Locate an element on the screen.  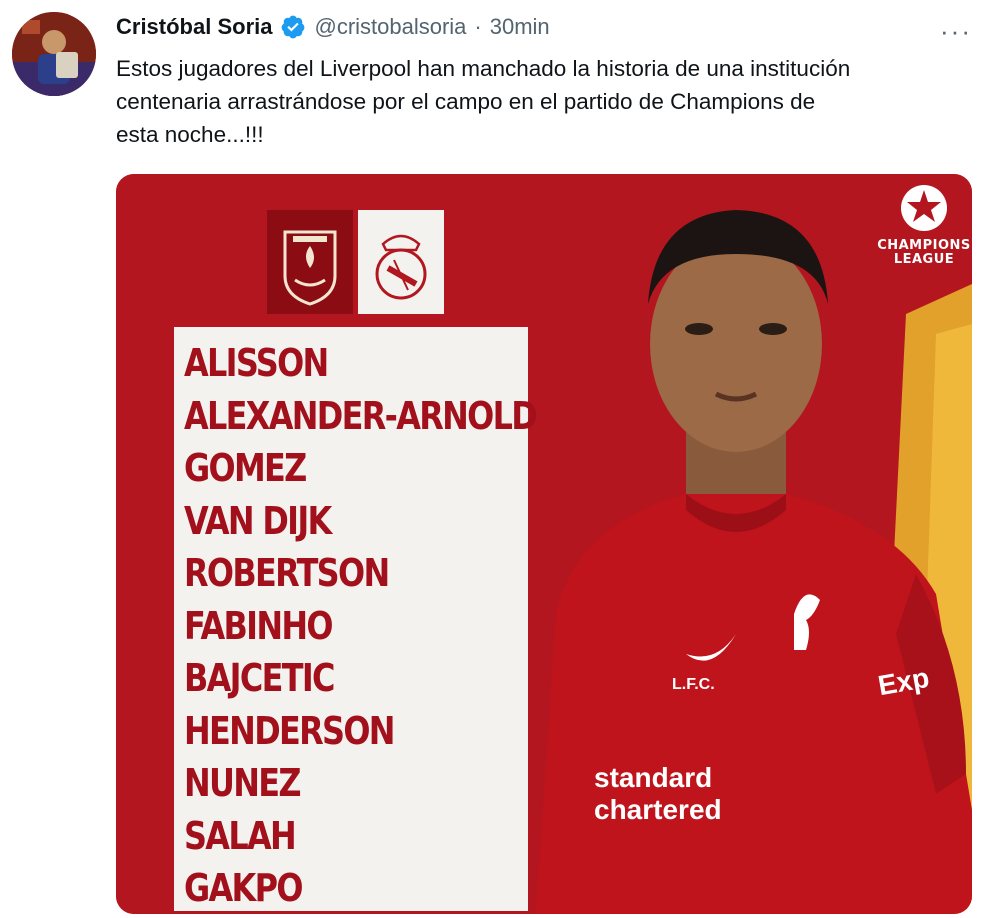
tweet-header: Cristóbal Soria @cristobalsoria · 30min is located at coordinates (333, 27).